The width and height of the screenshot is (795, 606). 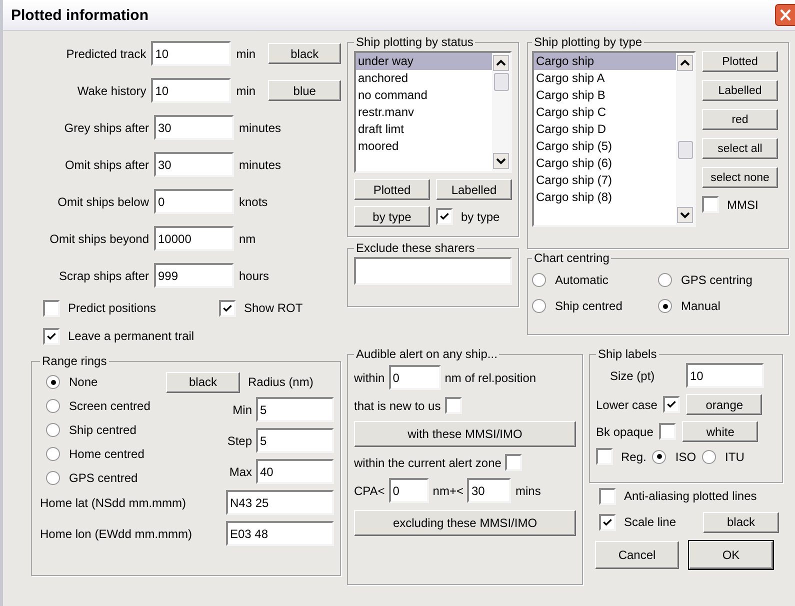 What do you see at coordinates (106, 127) in the screenshot?
I see `field-label: Grey ships after` at bounding box center [106, 127].